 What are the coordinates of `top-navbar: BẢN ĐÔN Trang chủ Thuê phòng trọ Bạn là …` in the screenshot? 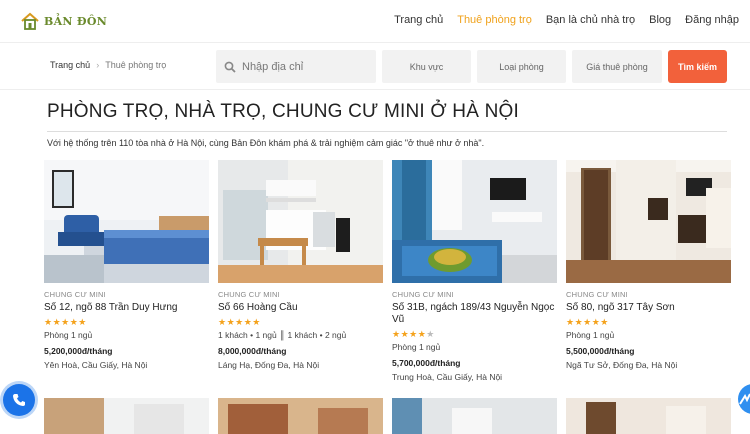 It's located at (375, 21).